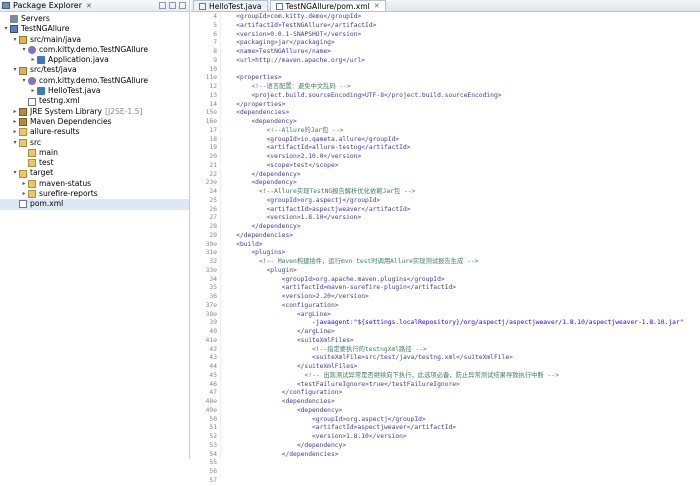 Image resolution: width=700 pixels, height=486 pixels. I want to click on tree-item: ▸ HelloTest.java, so click(94, 91).